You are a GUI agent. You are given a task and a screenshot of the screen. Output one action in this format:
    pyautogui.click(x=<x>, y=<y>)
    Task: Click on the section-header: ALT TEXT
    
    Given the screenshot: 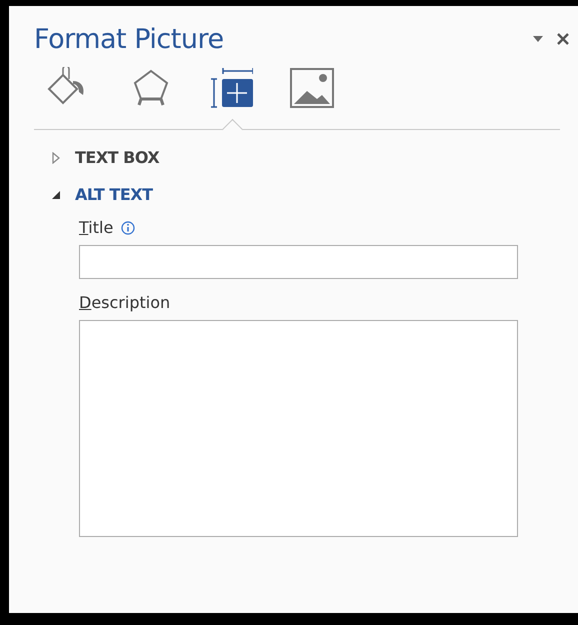 What is the action you would take?
    pyautogui.click(x=114, y=194)
    